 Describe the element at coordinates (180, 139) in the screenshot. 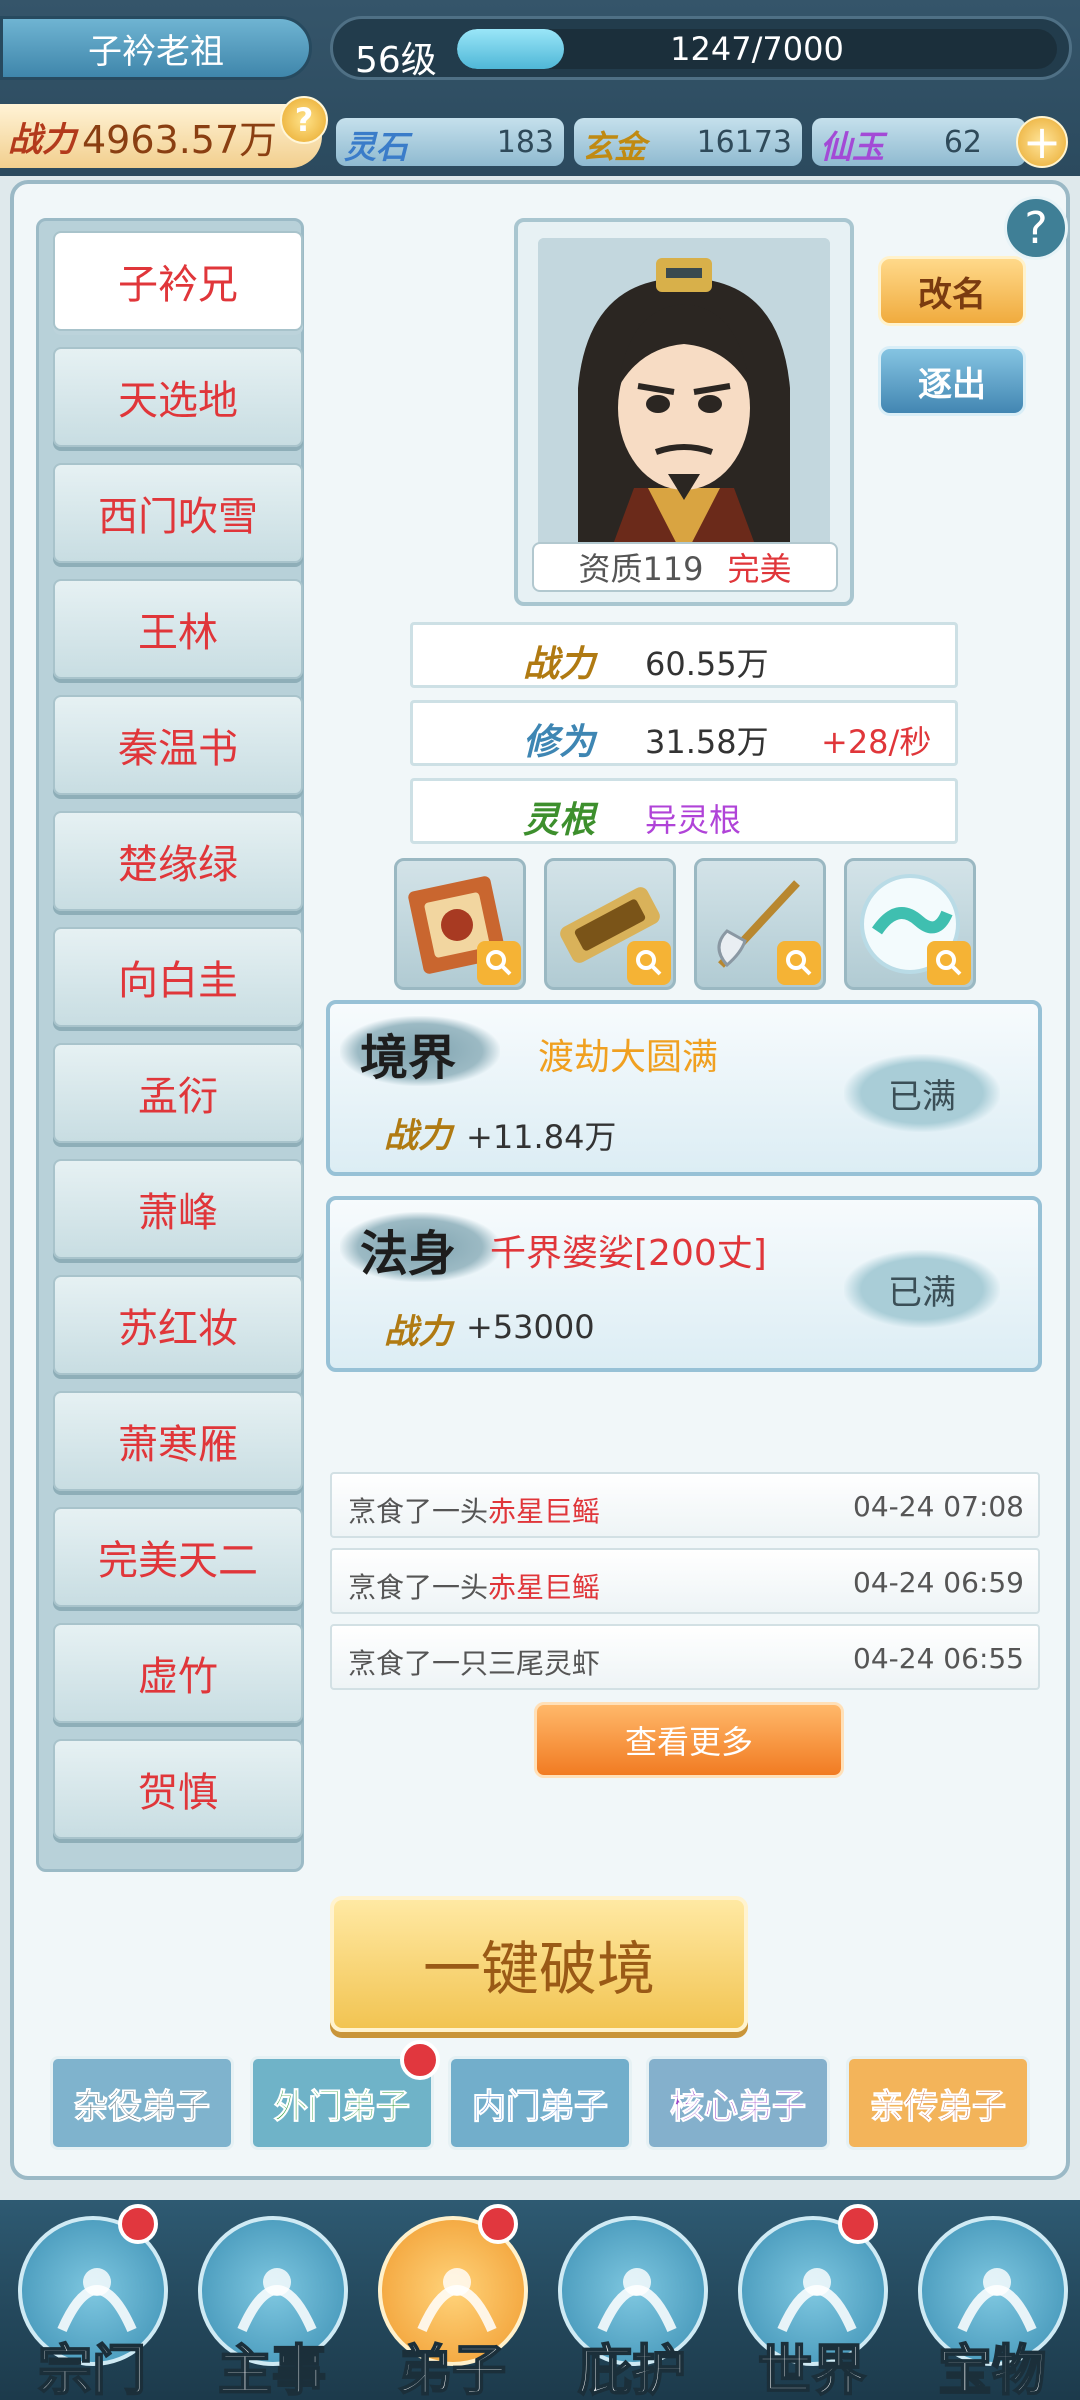

I see `total-power-value: 4963.57万` at that location.